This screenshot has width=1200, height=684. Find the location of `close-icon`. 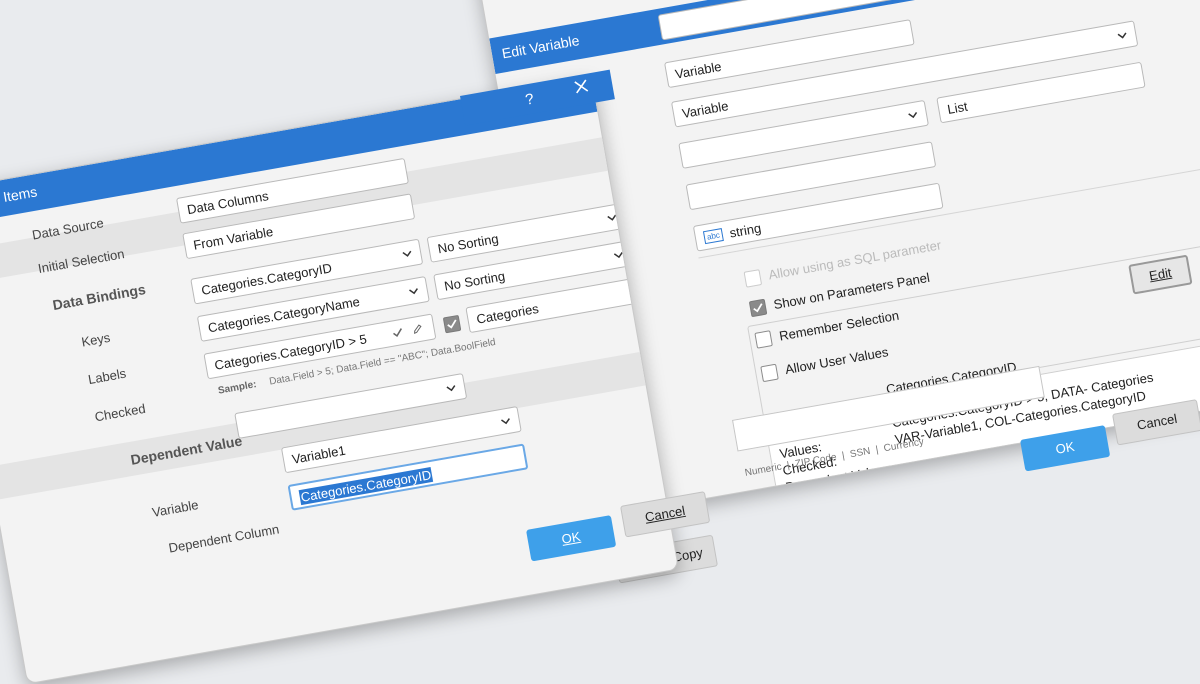

close-icon is located at coordinates (581, 86).